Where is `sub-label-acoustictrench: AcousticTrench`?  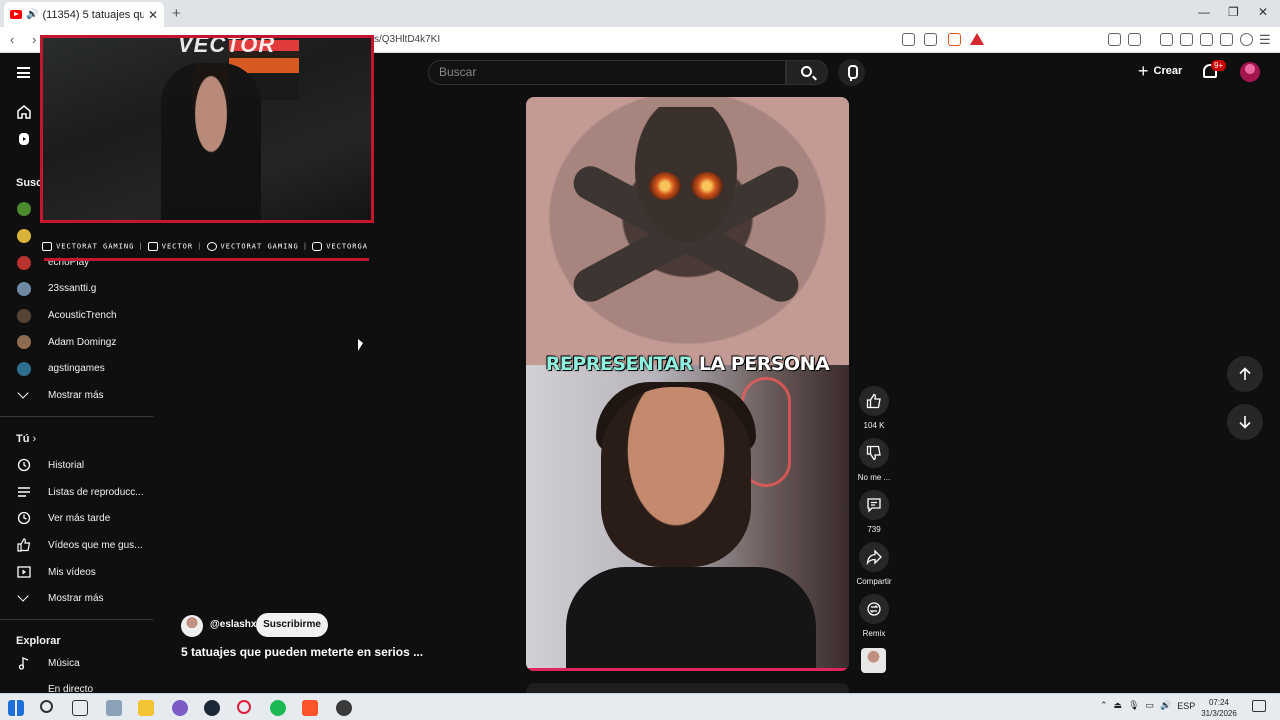 sub-label-acoustictrench: AcousticTrench is located at coordinates (82, 315).